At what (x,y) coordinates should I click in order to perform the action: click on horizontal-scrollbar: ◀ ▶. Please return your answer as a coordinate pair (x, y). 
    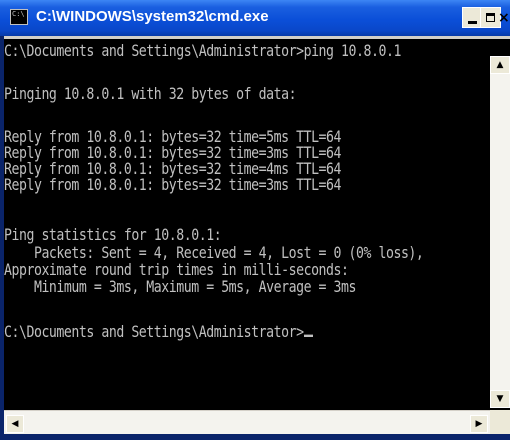
    Looking at the image, I should click on (247, 422).